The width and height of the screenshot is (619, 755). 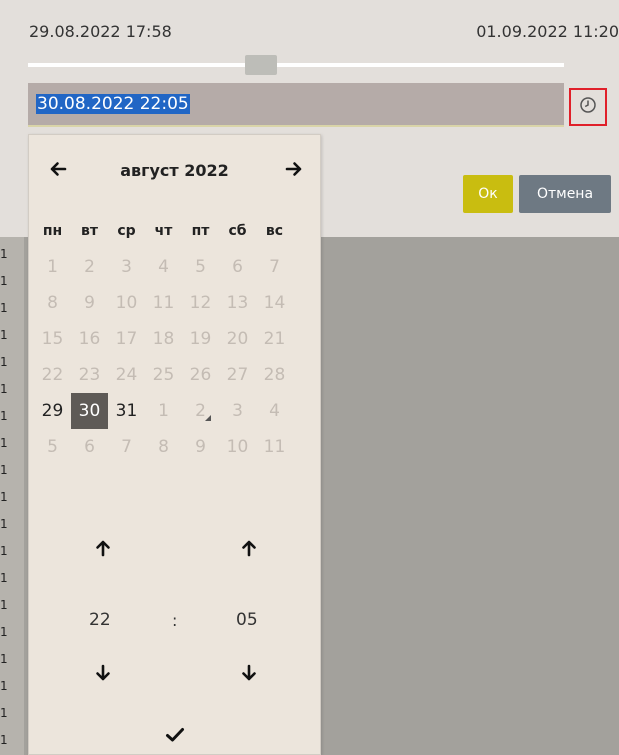 What do you see at coordinates (249, 550) in the screenshot?
I see `minute-increment-button` at bounding box center [249, 550].